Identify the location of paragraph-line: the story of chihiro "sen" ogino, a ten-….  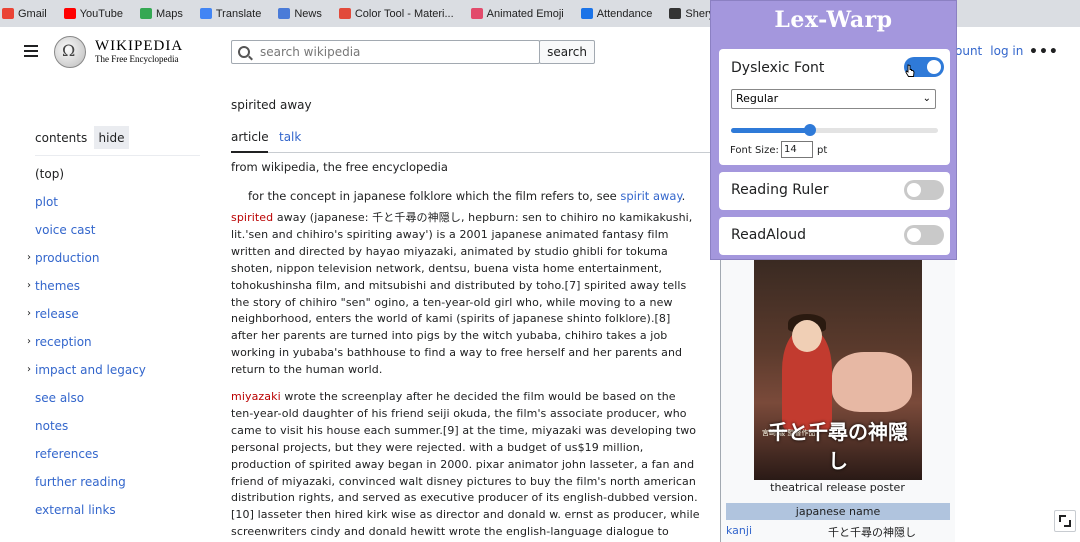
(452, 302).